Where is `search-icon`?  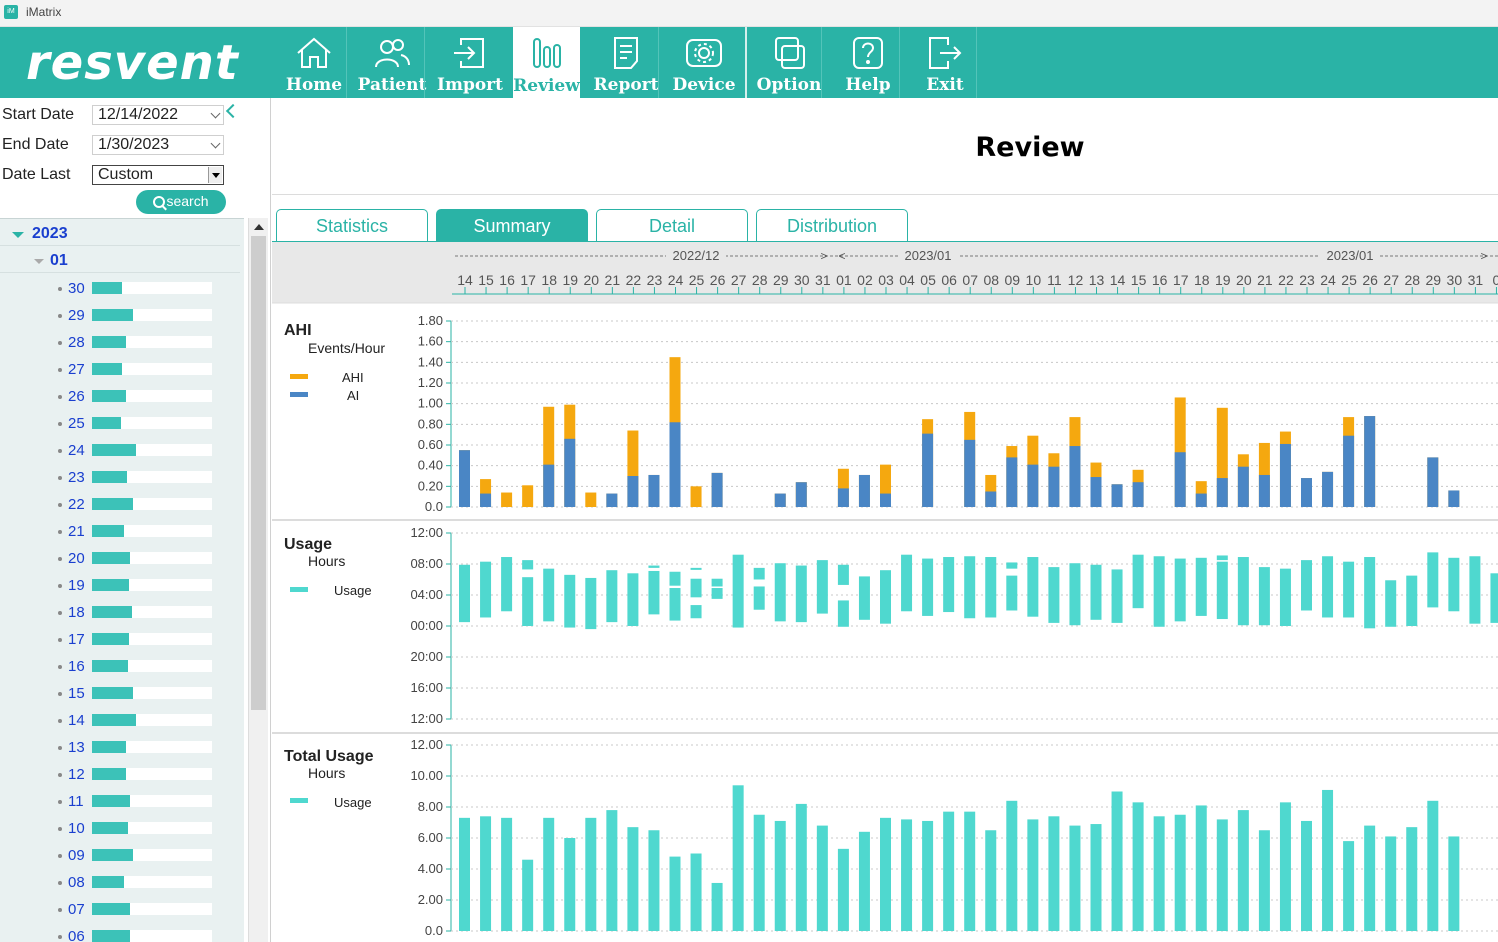 search-icon is located at coordinates (159, 202).